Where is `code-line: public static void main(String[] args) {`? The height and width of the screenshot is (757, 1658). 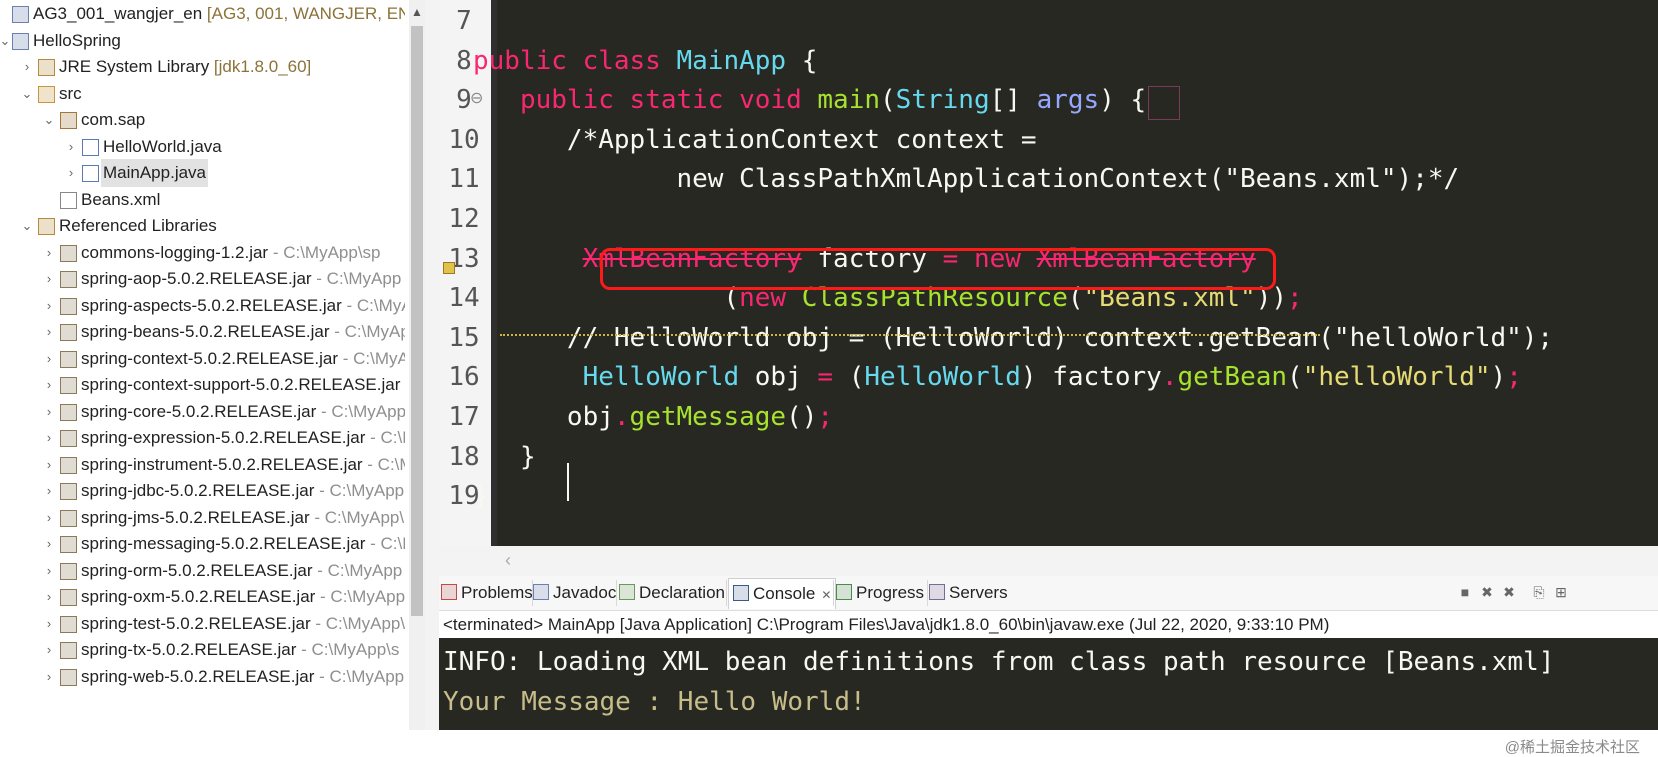 code-line: public static void main(String[] args) { is located at coordinates (809, 100).